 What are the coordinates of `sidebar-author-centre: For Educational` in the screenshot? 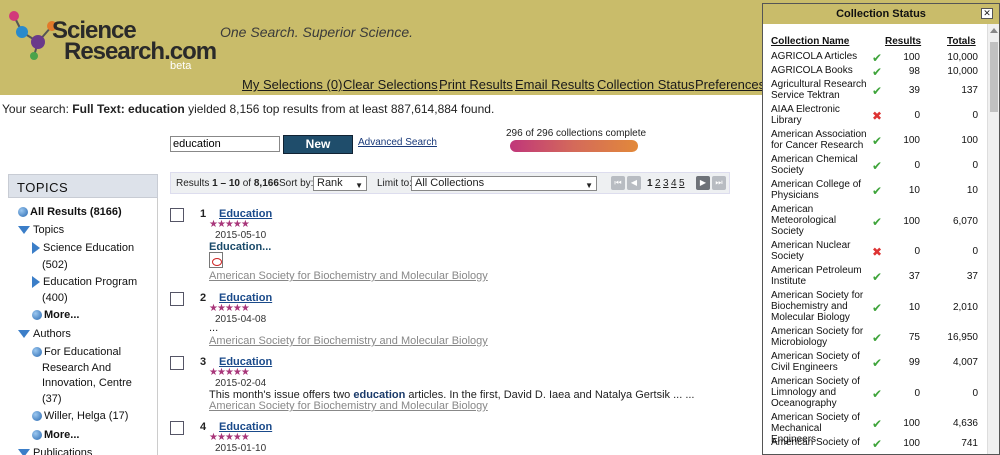 It's located at (76, 352).